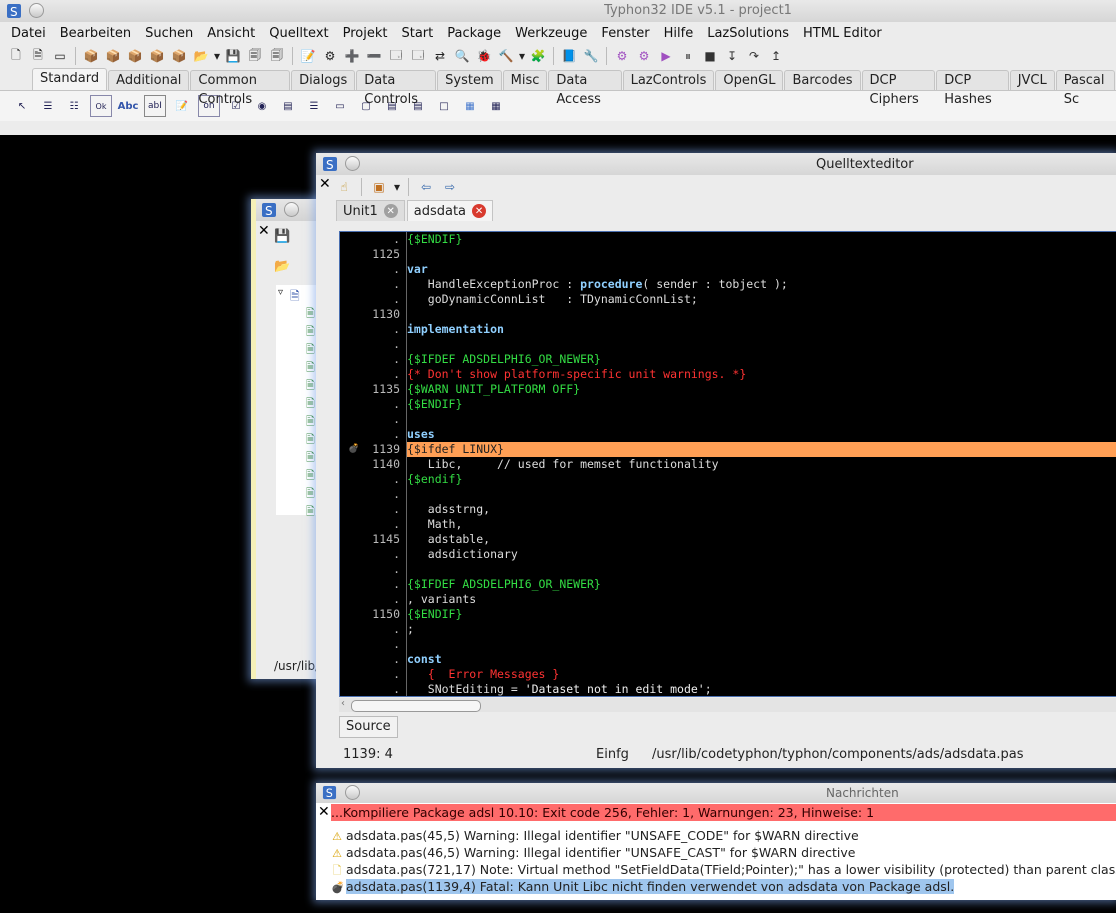 The width and height of the screenshot is (1116, 913). I want to click on palette-tab-dcp-hashes: DCP Hashes, so click(972, 88).